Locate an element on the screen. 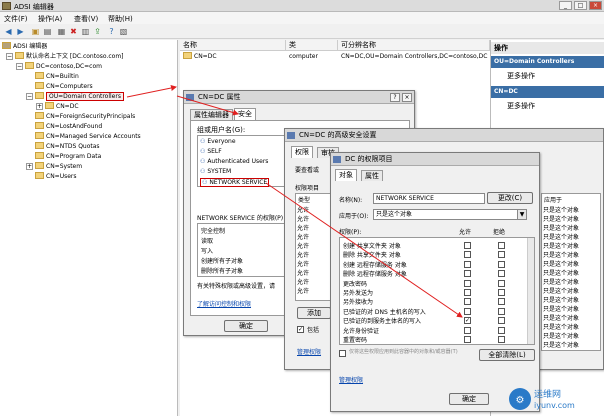 The image size is (604, 416). arrow-to-security-tab is located at coordinates (207, 105).